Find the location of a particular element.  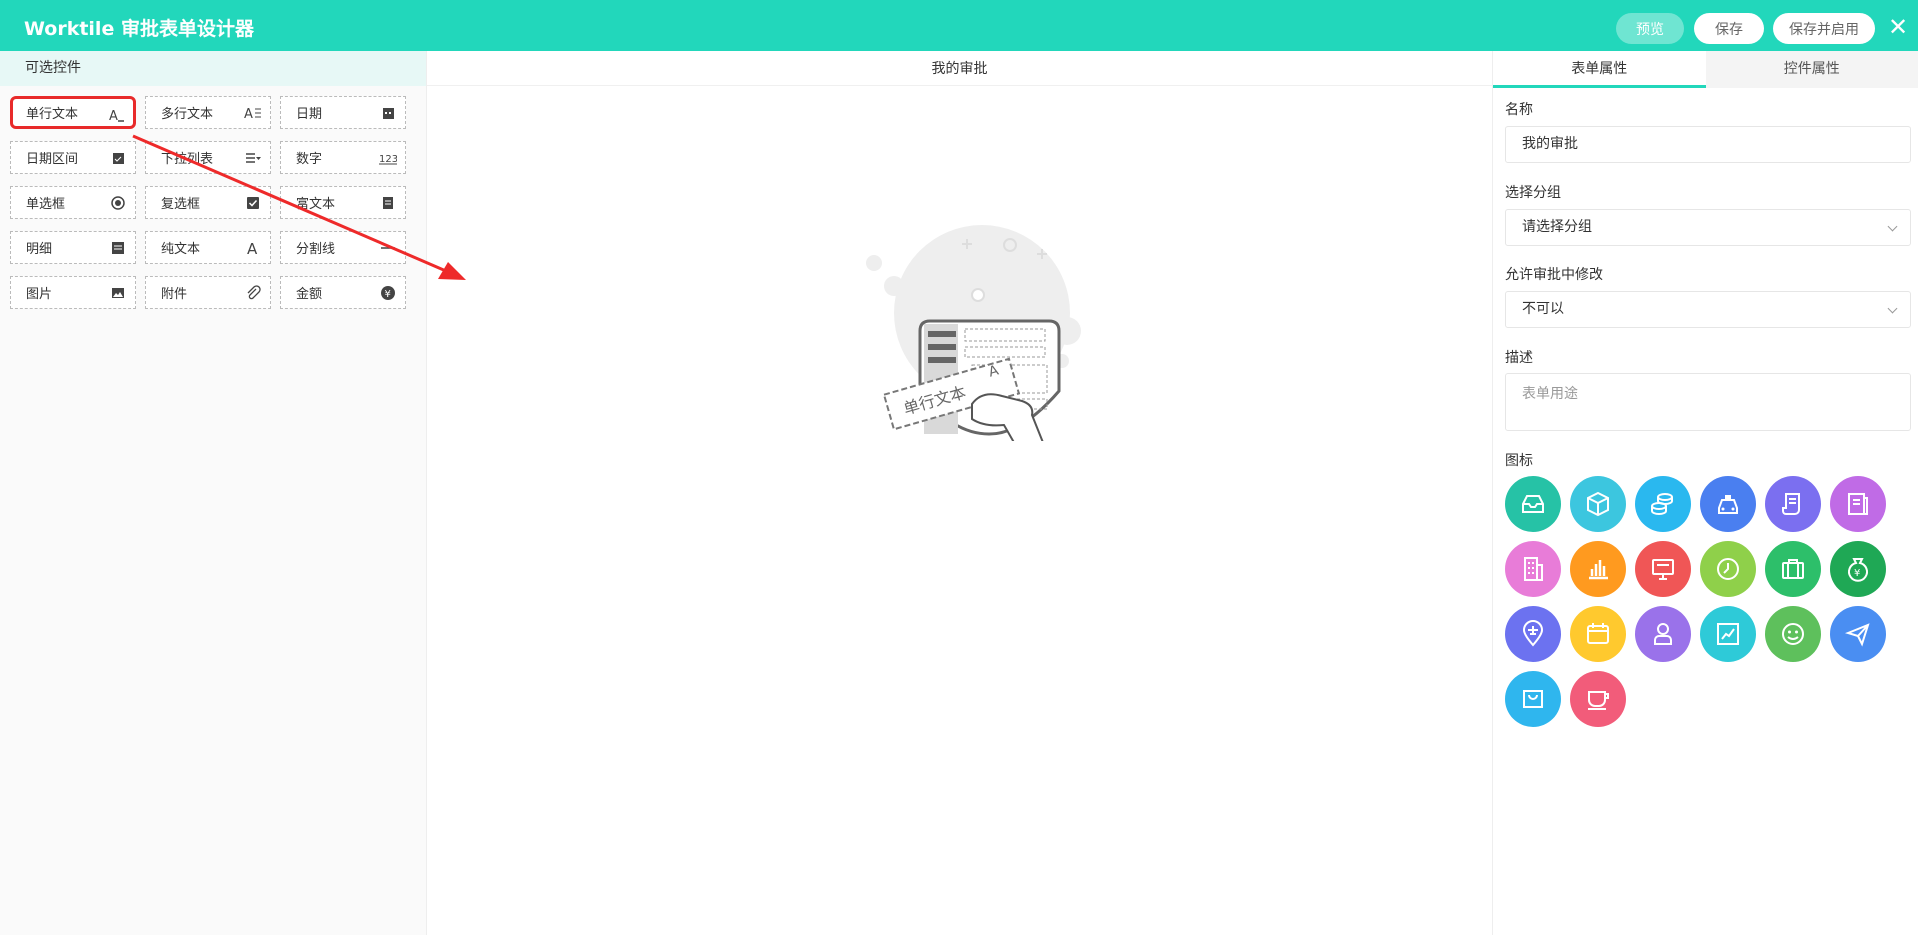

coffee-cup-icon is located at coordinates (1598, 699).